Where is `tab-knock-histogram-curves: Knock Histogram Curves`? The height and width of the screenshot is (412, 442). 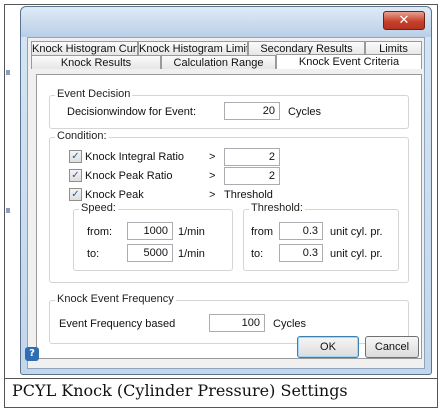
tab-knock-histogram-curves: Knock Histogram Curves is located at coordinates (84, 48).